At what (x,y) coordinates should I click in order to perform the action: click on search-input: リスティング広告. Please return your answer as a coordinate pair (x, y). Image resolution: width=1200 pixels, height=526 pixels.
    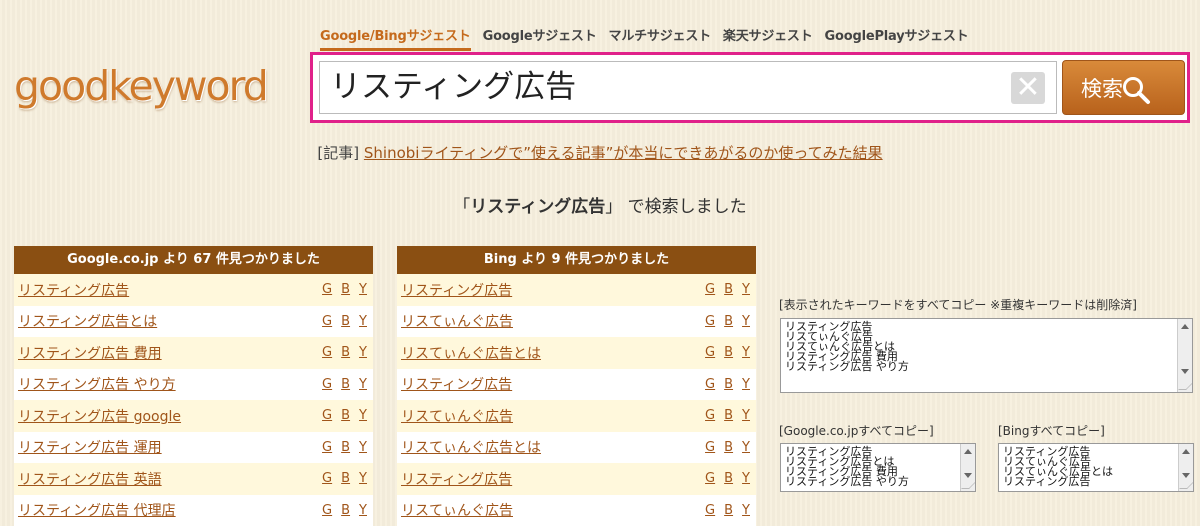
    Looking at the image, I should click on (688, 87).